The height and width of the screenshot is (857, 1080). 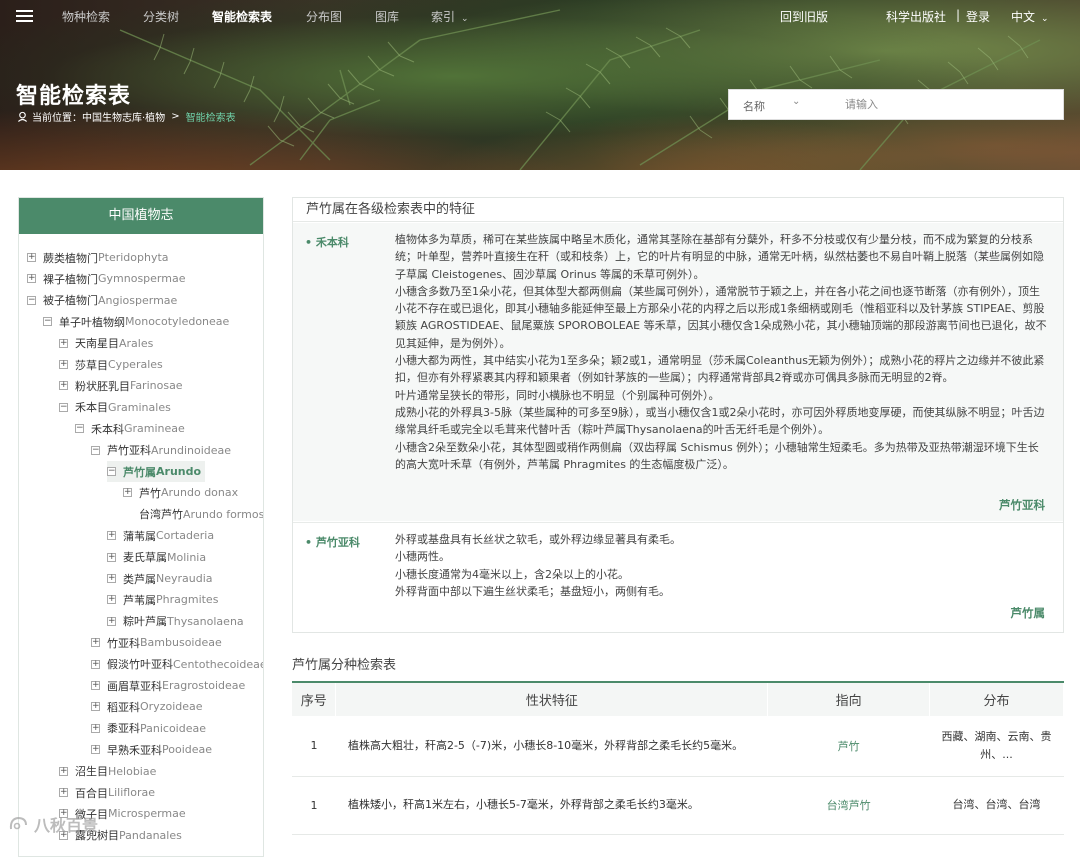 I want to click on column-header: 指向, so click(x=849, y=698).